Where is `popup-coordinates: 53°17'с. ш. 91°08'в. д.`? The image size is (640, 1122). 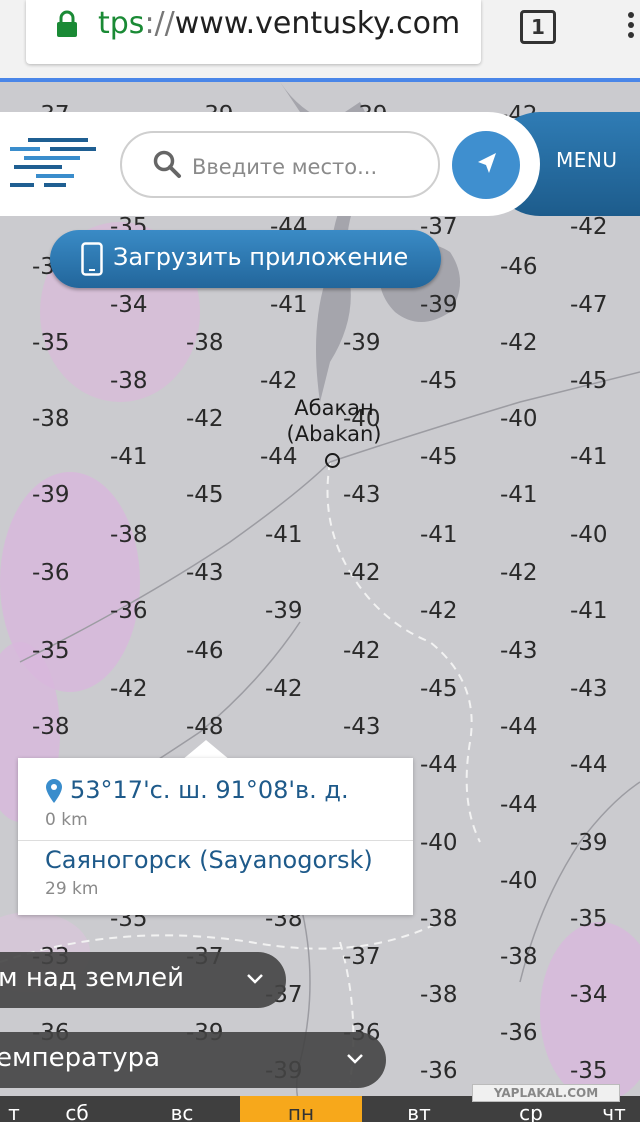 popup-coordinates: 53°17'с. ш. 91°08'в. д. is located at coordinates (209, 790).